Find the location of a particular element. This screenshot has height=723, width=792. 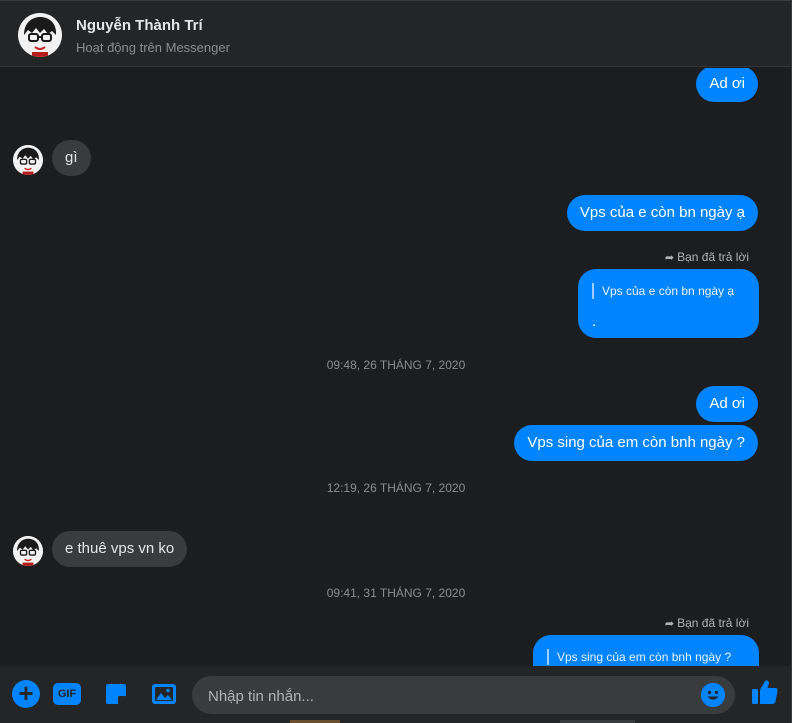

message-composer: + GIF is located at coordinates (395, 694).